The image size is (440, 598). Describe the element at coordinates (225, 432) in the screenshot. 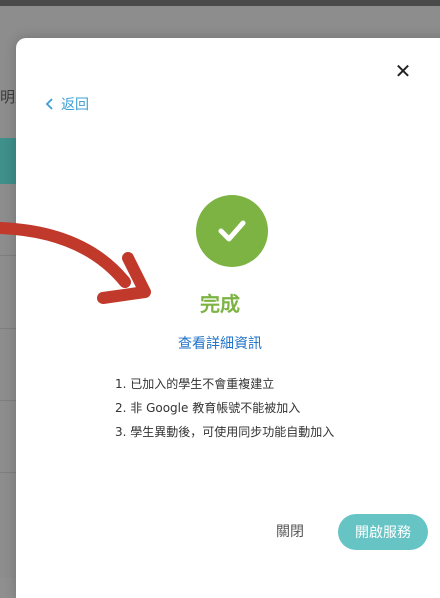

I see `note-item: 3. 學生異動後，可使用同步功能自動加入` at that location.